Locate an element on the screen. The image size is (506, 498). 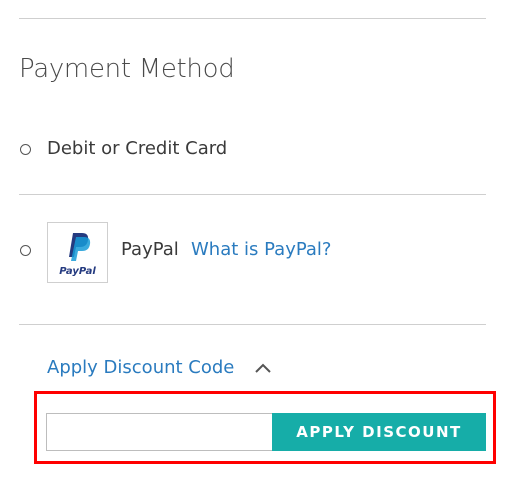
top-divider is located at coordinates (252, 18).